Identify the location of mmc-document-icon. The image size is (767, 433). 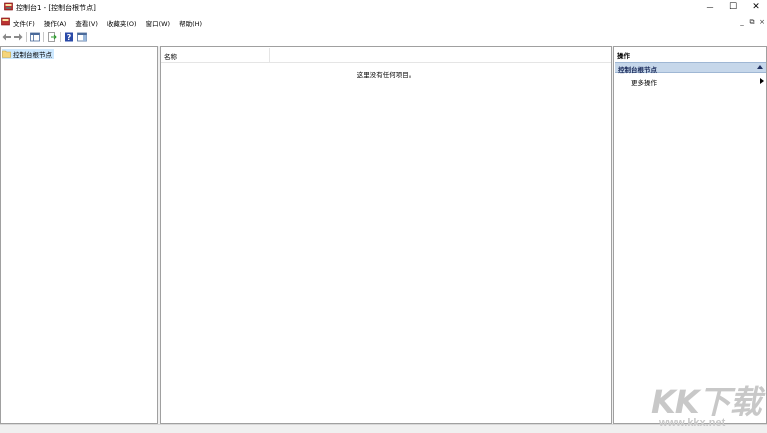
(5, 21).